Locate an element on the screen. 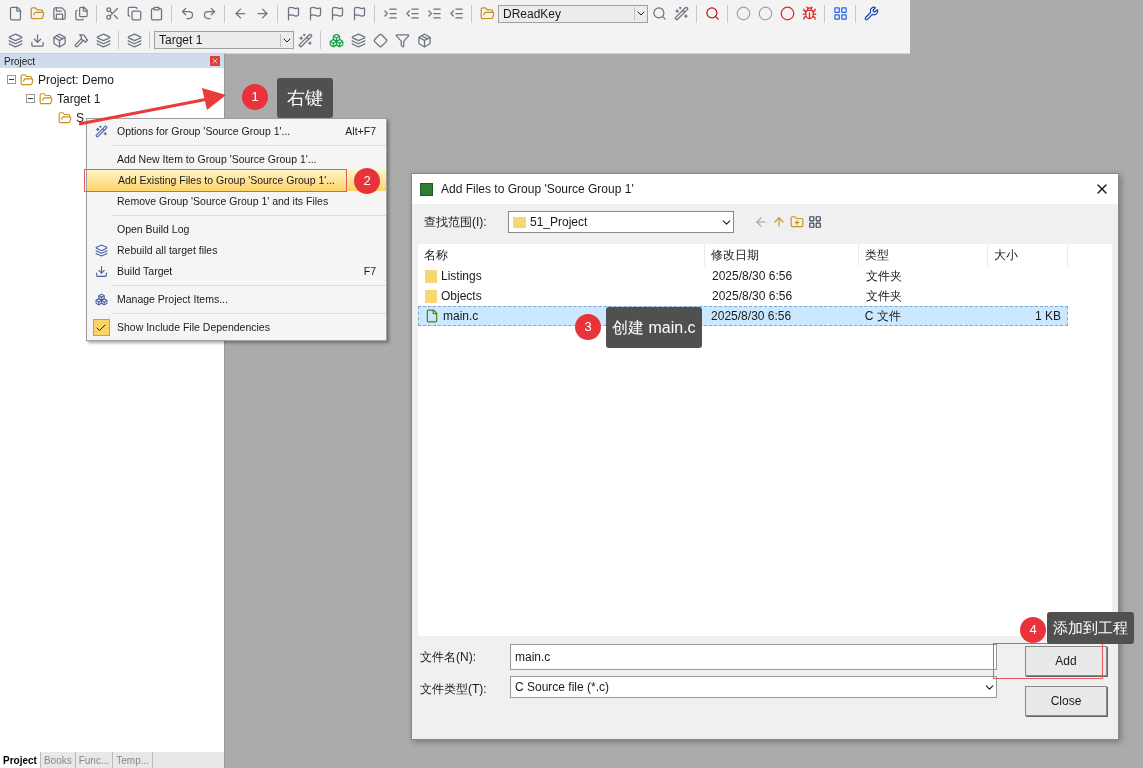 This screenshot has height=768, width=1143. panel-tab: Project is located at coordinates (20, 760).